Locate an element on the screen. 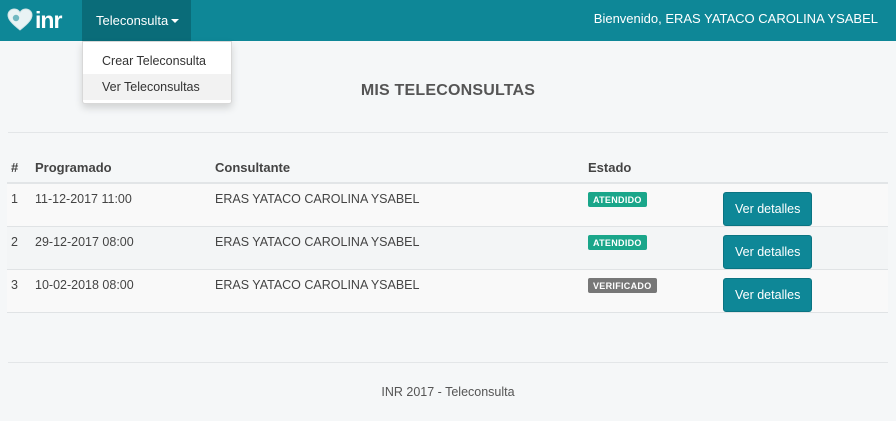 This screenshot has width=896, height=421. row-number: 2 is located at coordinates (19, 248).